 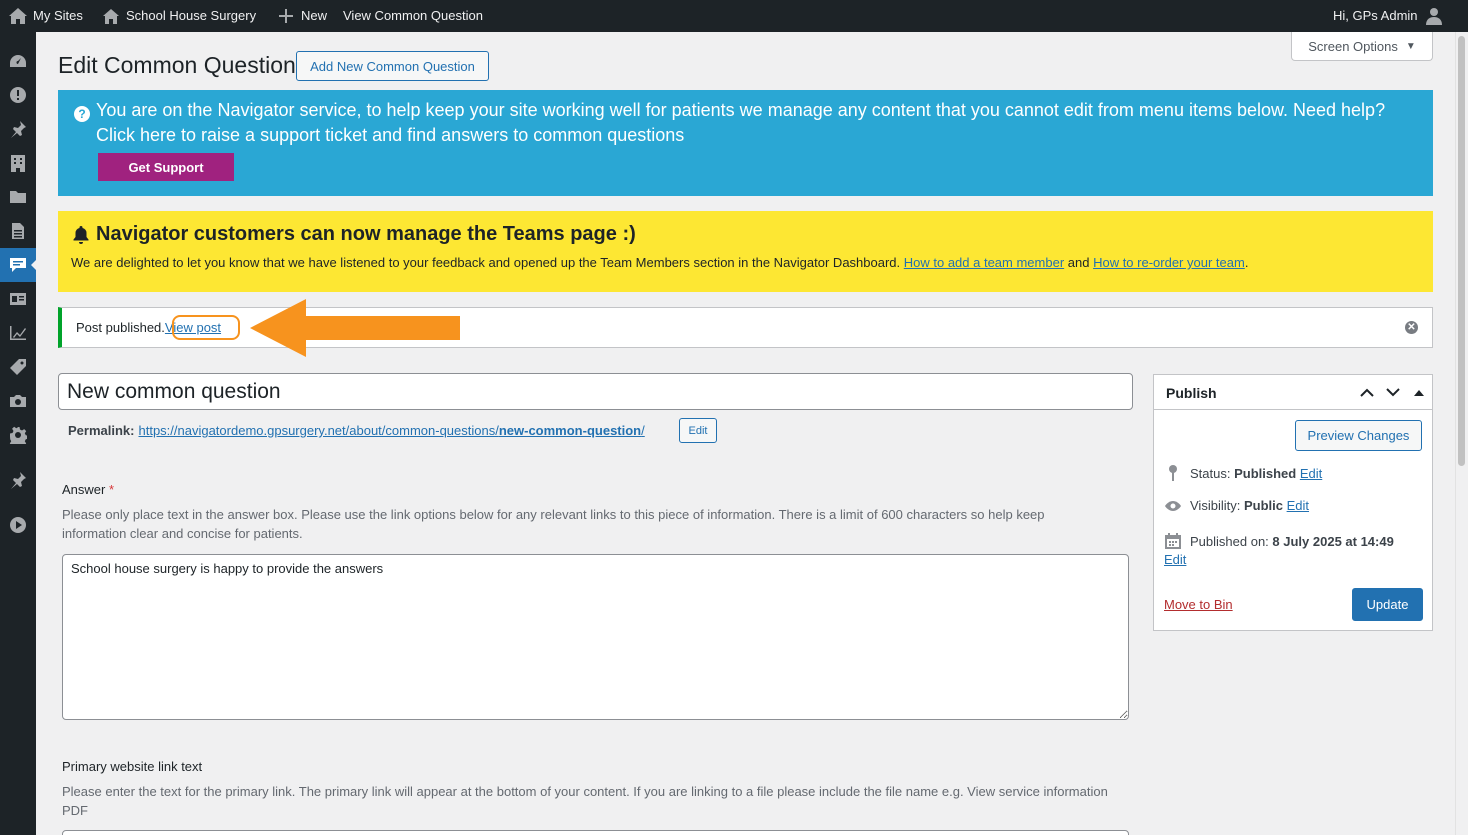 What do you see at coordinates (595, 391) in the screenshot?
I see `post-title-input` at bounding box center [595, 391].